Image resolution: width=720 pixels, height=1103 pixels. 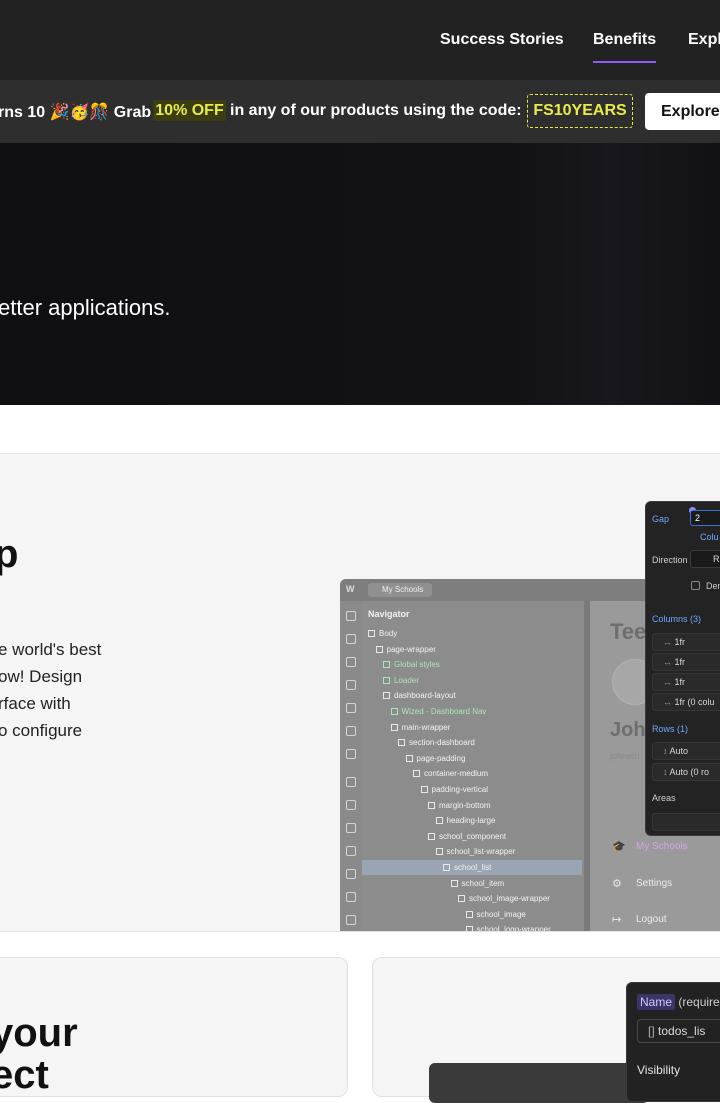 I want to click on column-value: 1fr (0 colu, so click(x=694, y=702).